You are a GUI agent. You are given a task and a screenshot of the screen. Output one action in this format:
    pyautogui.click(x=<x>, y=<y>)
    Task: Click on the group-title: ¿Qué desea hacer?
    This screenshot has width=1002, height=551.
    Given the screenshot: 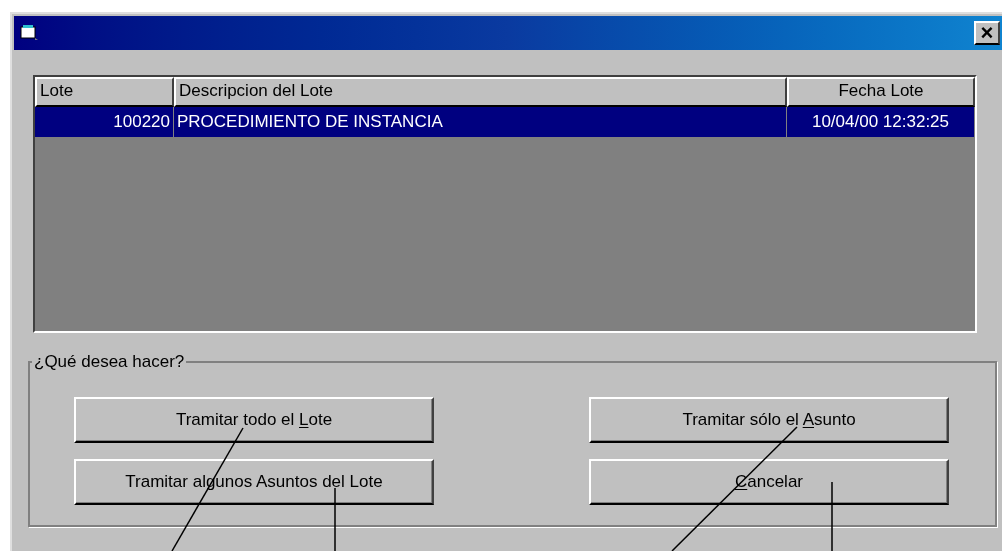 What is the action you would take?
    pyautogui.click(x=109, y=362)
    